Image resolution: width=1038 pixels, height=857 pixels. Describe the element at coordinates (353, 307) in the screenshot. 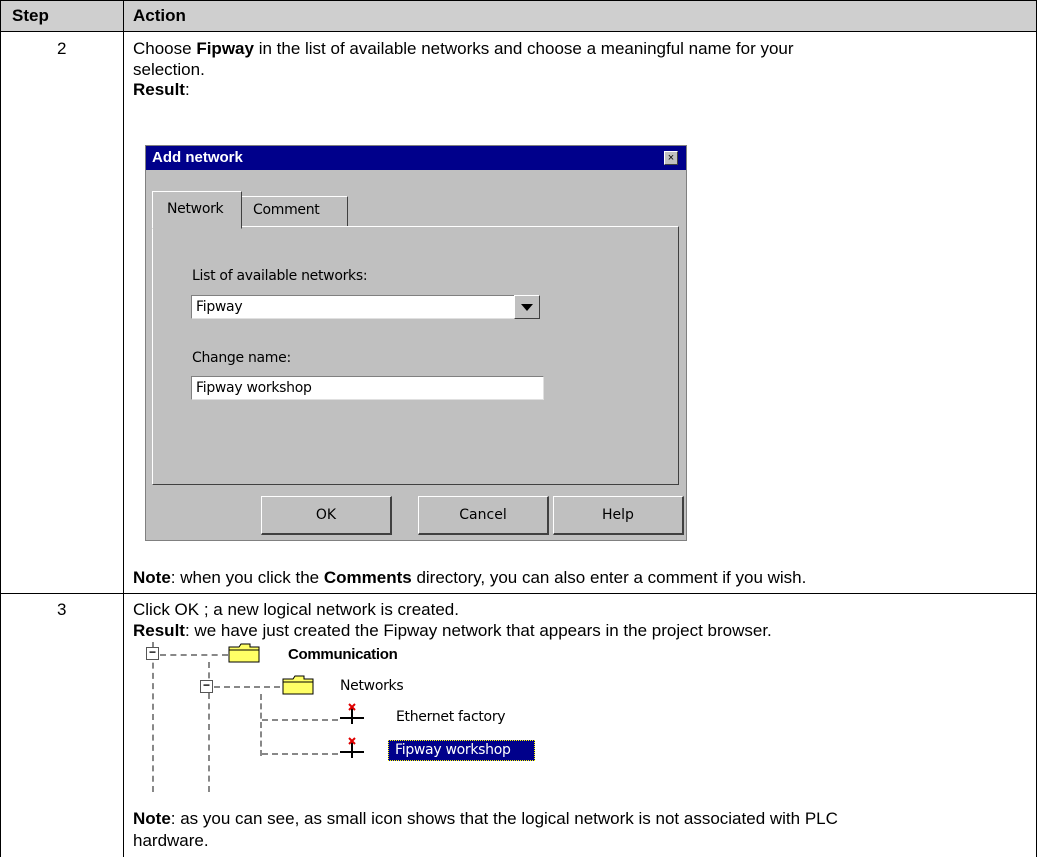

I see `network-dropdown: Fipway` at that location.